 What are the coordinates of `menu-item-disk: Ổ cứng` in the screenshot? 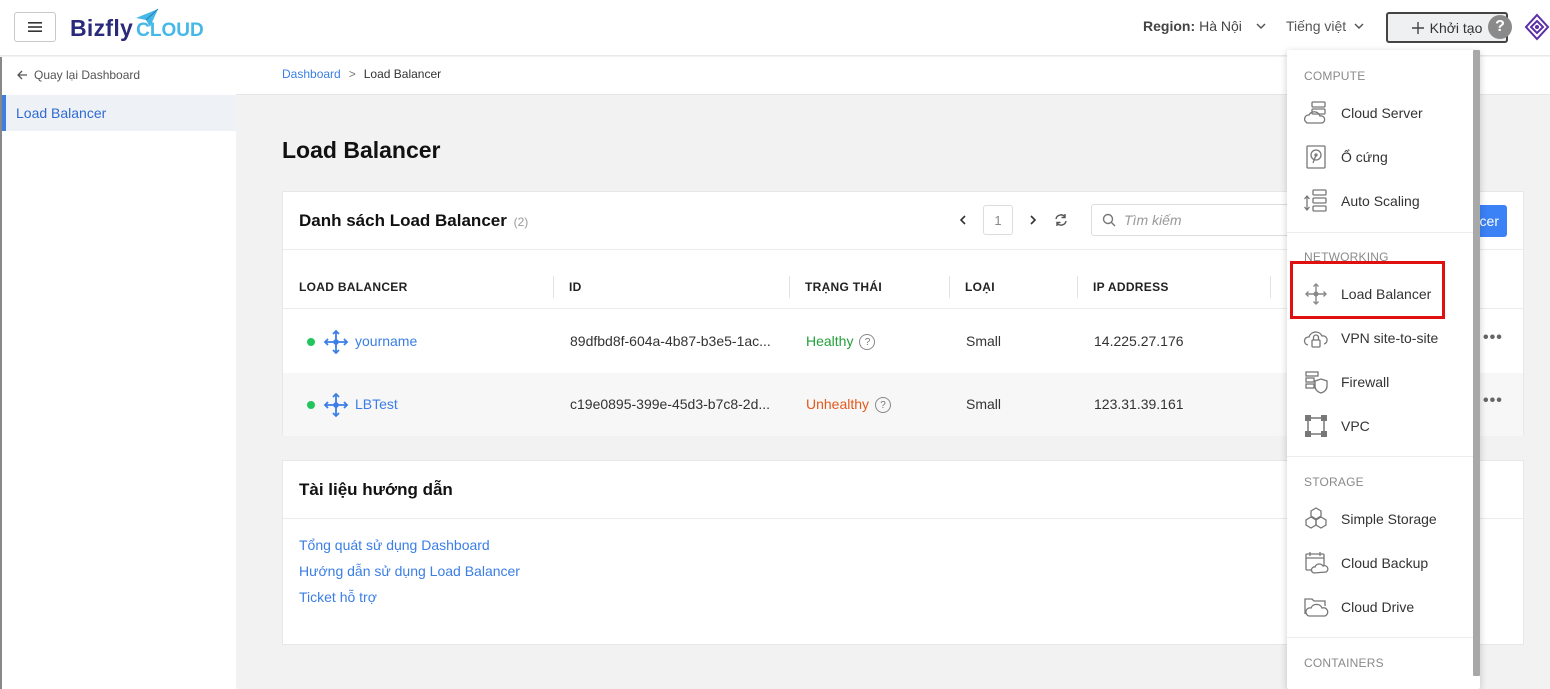 It's located at (1383, 157).